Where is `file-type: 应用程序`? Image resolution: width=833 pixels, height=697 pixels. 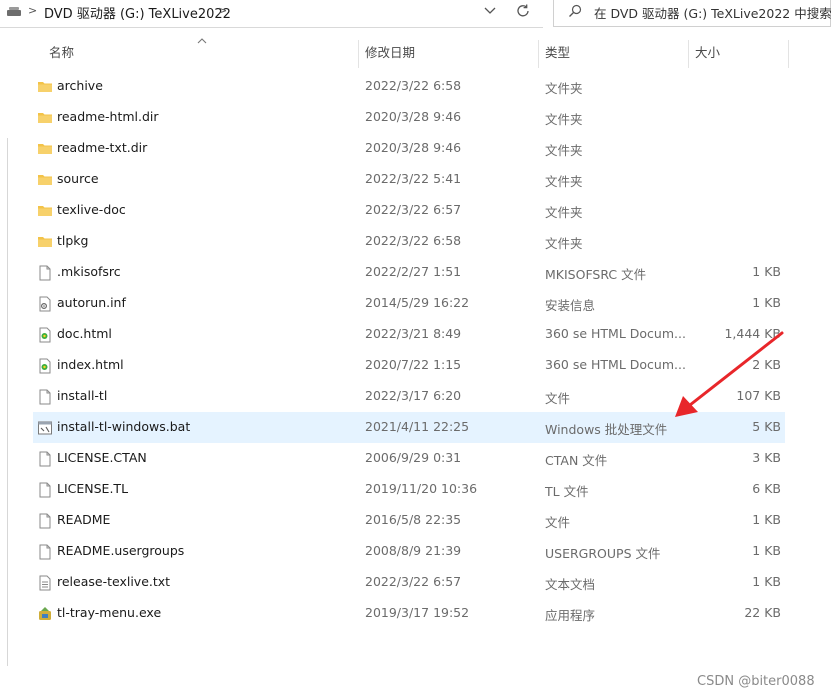
file-type: 应用程序 is located at coordinates (570, 615).